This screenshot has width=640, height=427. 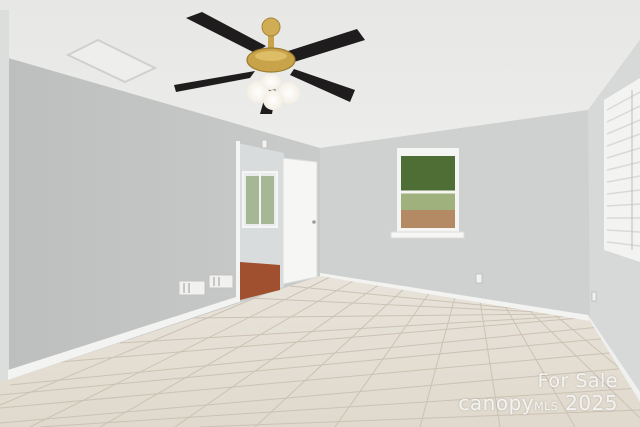 I want to click on watermark-brand: canopyMLS 2025, so click(x=538, y=403).